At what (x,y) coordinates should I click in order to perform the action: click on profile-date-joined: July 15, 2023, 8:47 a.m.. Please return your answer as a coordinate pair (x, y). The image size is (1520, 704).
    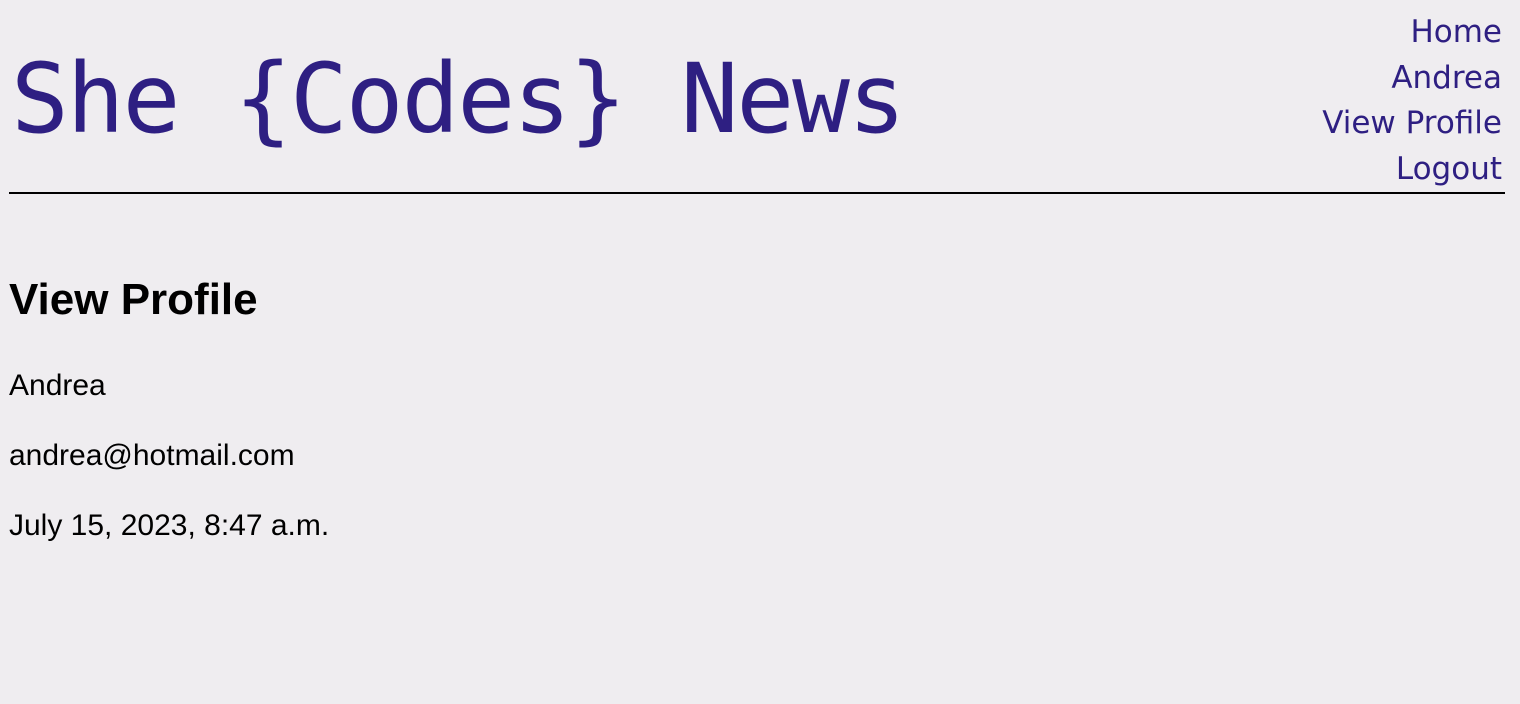
    Looking at the image, I should click on (169, 525).